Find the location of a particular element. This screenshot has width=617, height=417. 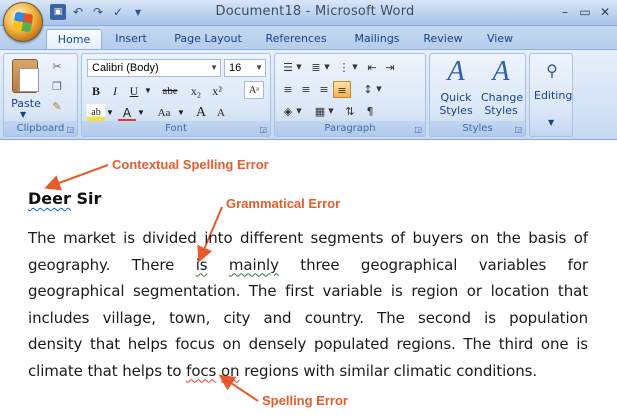

letter-salutation: Deer Sir is located at coordinates (64, 198).